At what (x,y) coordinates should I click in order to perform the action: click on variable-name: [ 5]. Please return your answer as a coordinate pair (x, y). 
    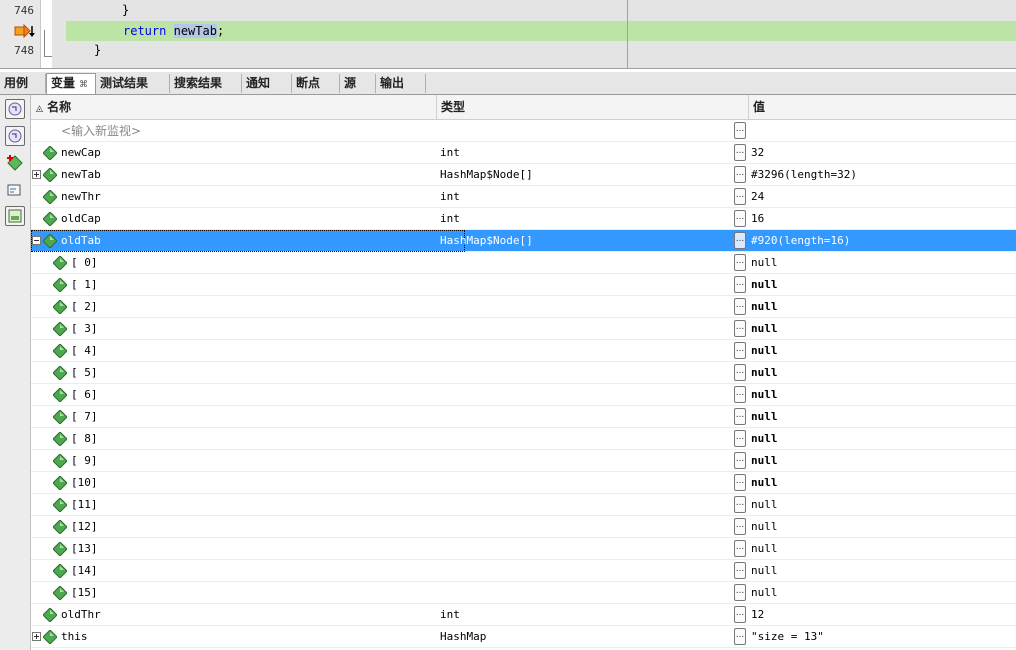
    Looking at the image, I should click on (253, 373).